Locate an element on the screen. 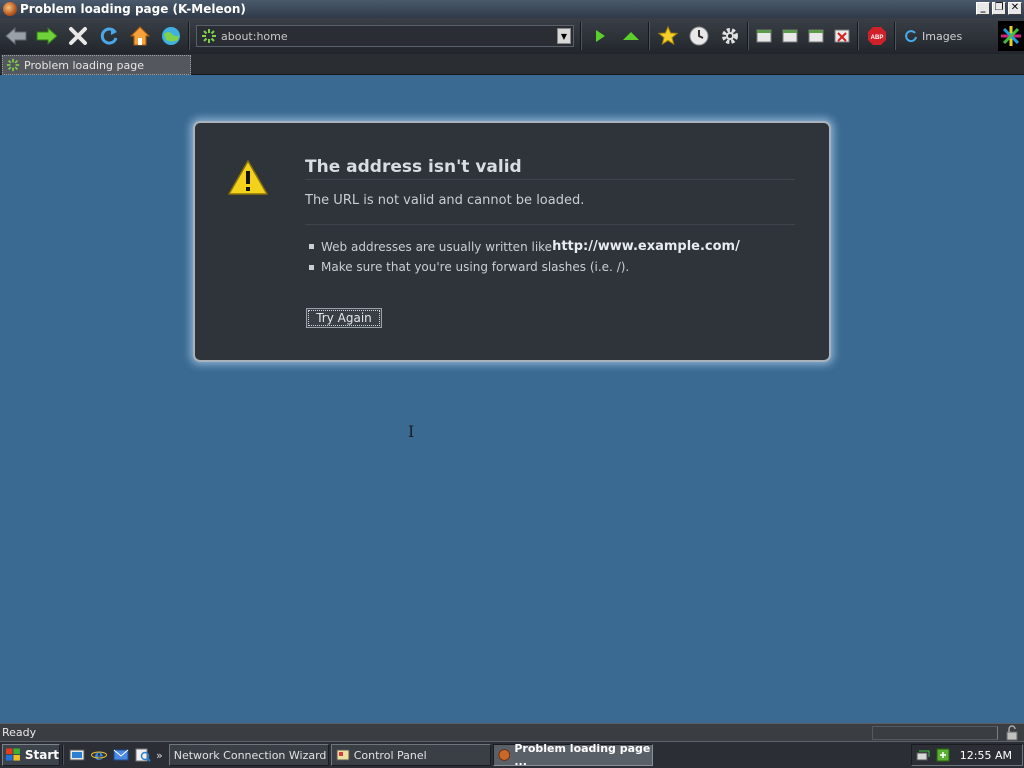 This screenshot has width=1024, height=768. url-input: about:home is located at coordinates (387, 36).